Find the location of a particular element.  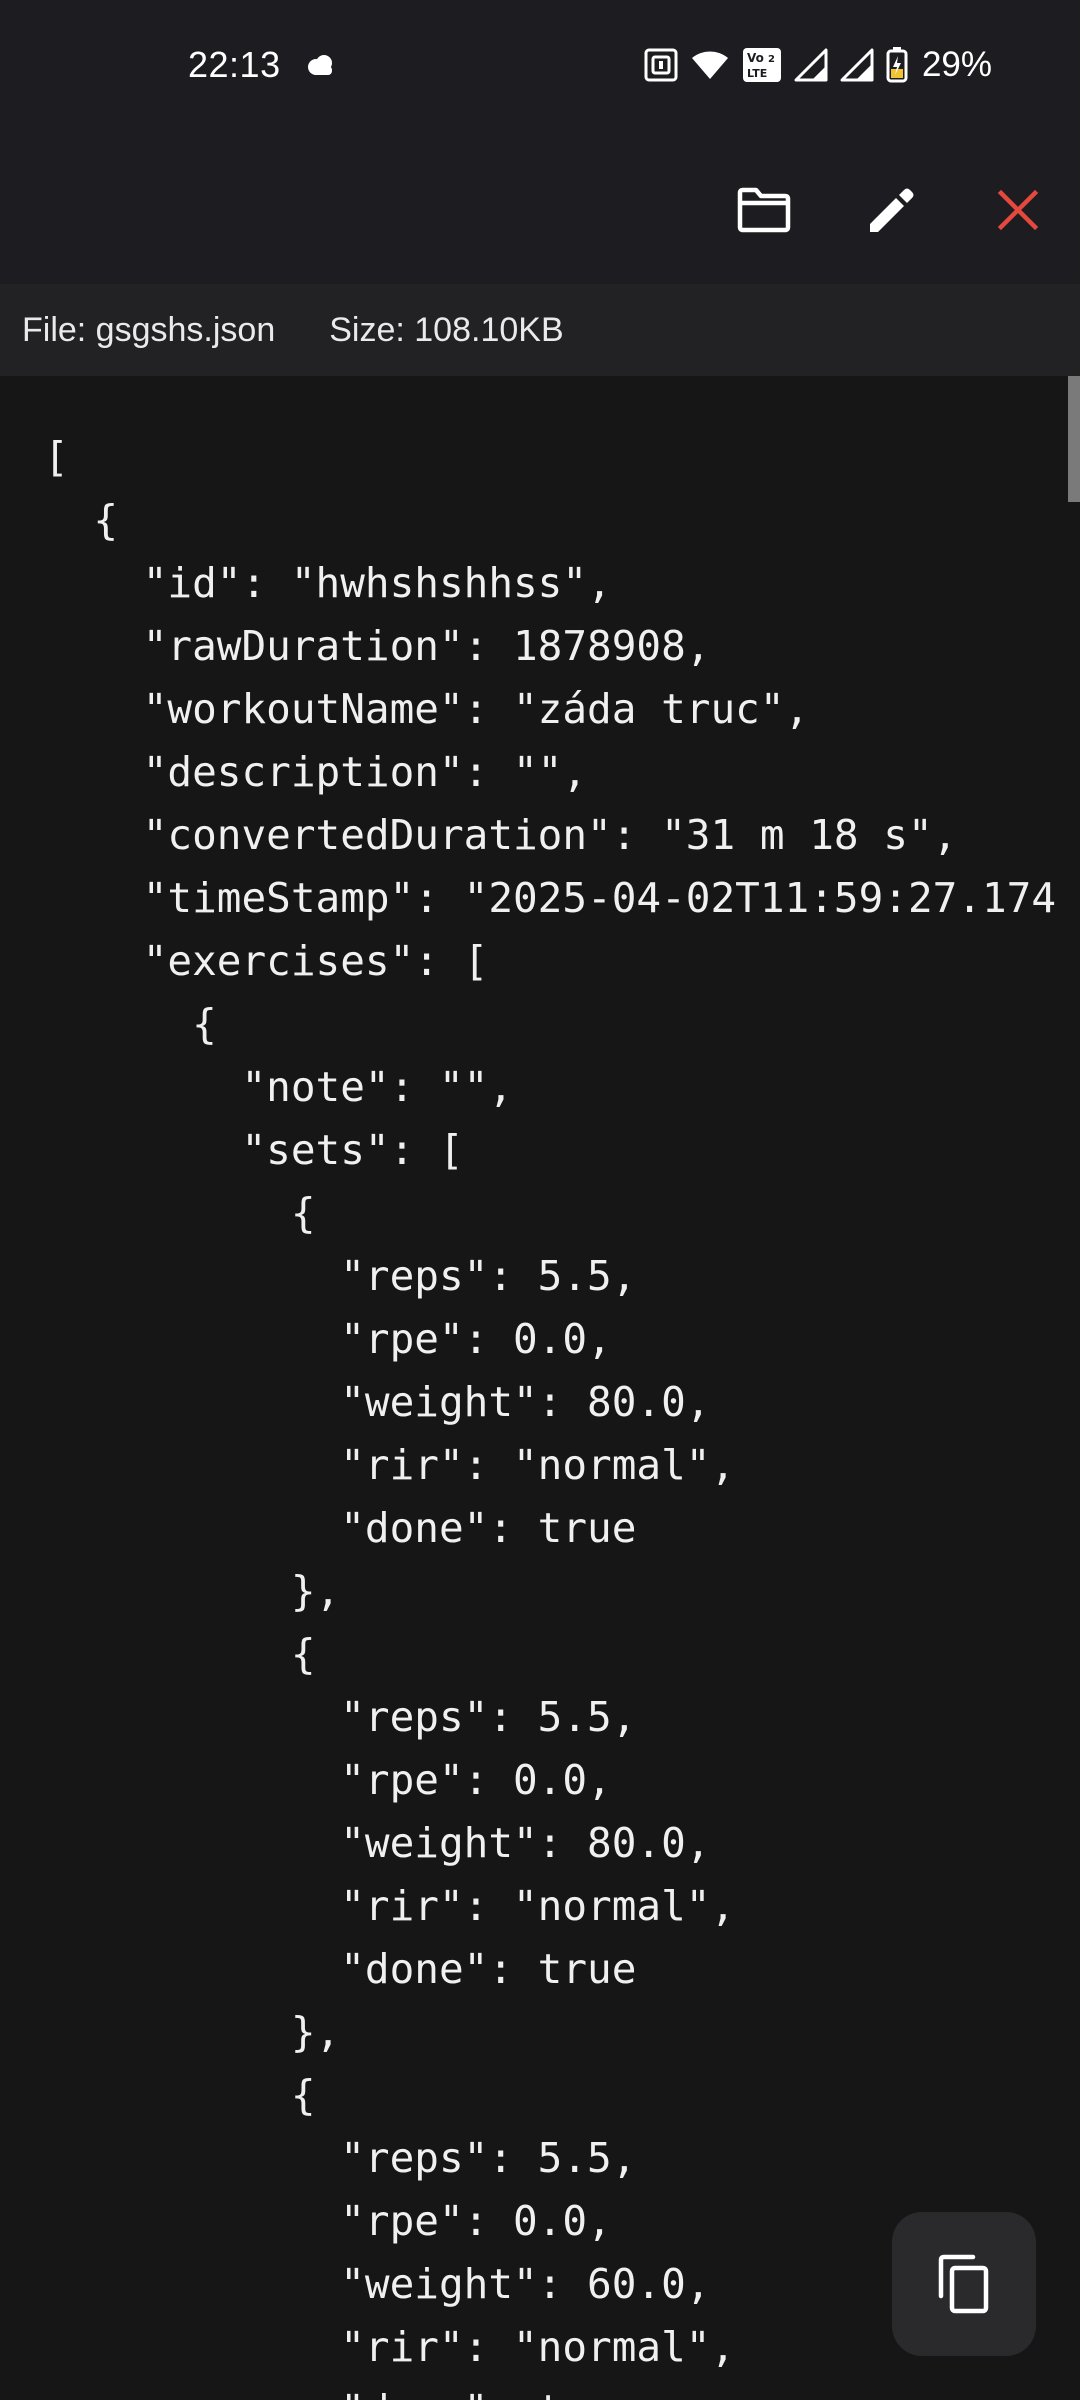

svg-text: LTE is located at coordinates (757, 73).